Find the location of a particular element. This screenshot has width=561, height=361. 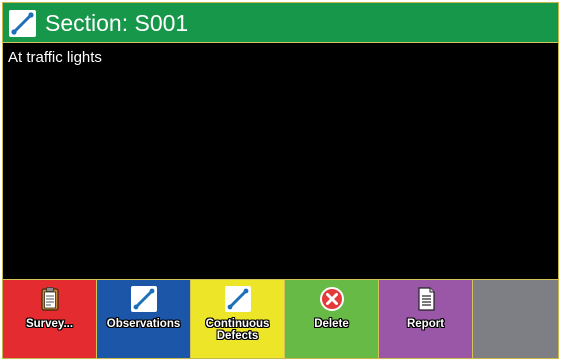

empty-toolbar-slot is located at coordinates (515, 319).